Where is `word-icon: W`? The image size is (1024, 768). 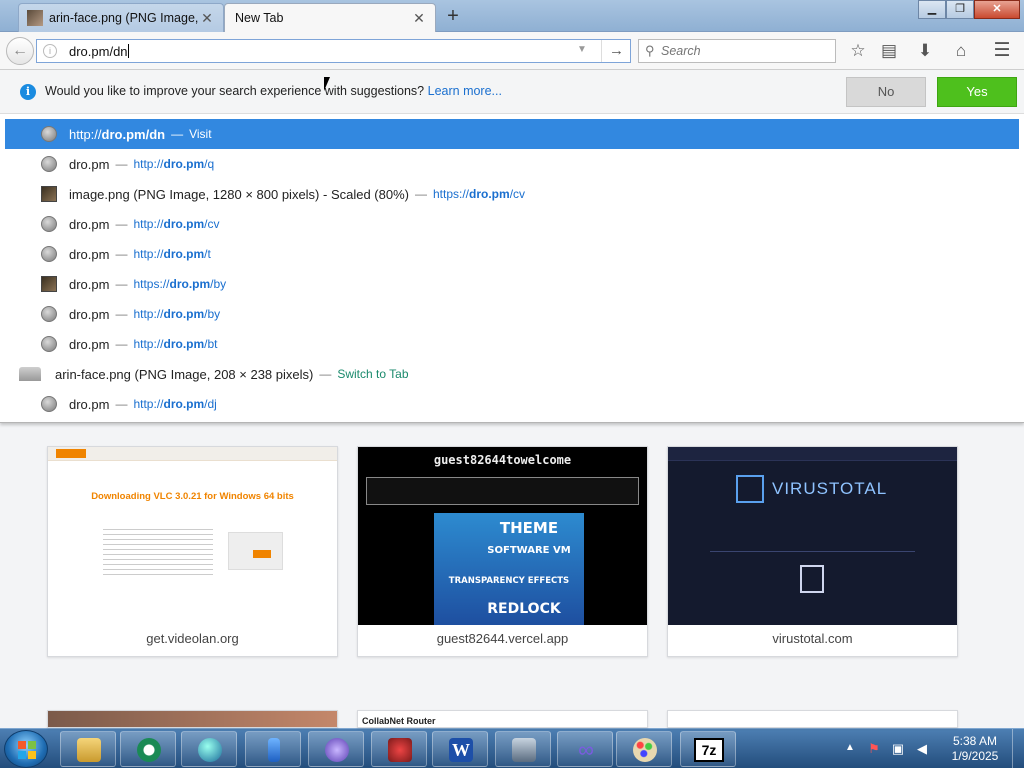 word-icon: W is located at coordinates (461, 750).